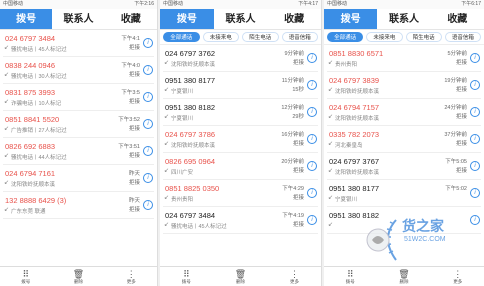  I want to click on phone-number: 0951 380 8182, so click(190, 107).